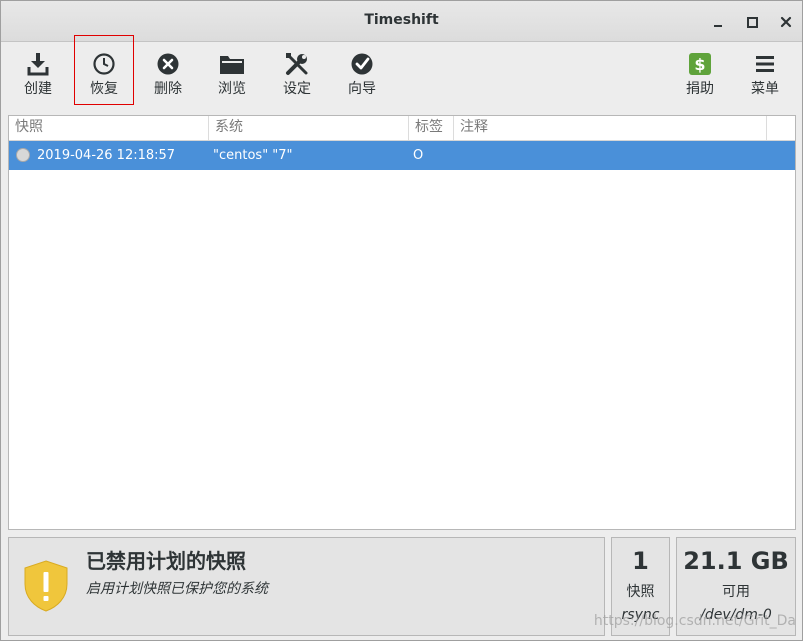 The height and width of the screenshot is (641, 803). What do you see at coordinates (718, 26) in the screenshot?
I see `minimize-icon` at bounding box center [718, 26].